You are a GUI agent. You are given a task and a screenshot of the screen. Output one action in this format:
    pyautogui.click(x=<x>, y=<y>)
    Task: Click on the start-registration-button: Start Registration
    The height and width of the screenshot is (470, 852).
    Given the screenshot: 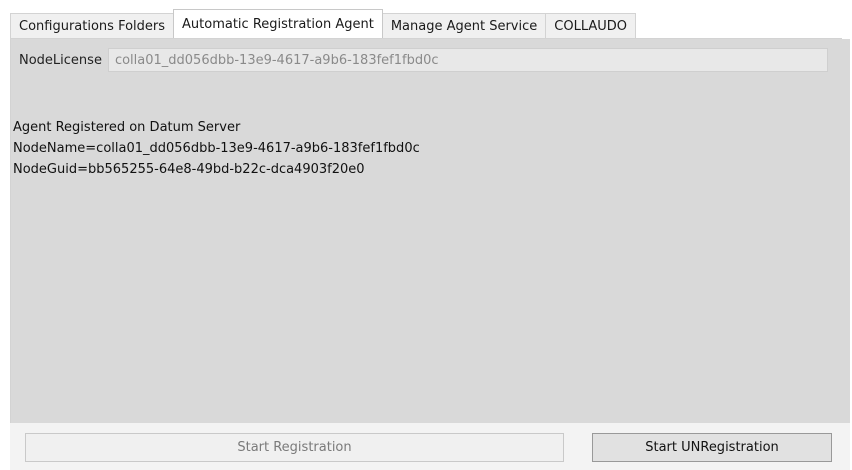 What is the action you would take?
    pyautogui.click(x=294, y=447)
    